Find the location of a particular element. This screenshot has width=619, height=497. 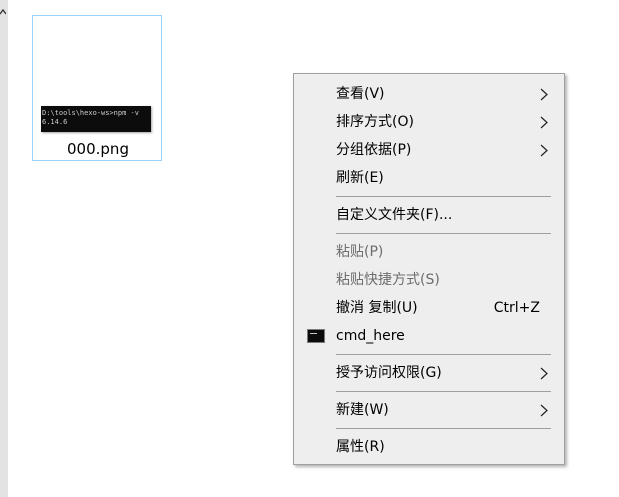

menu-item-label: 刷新(E) is located at coordinates (360, 178).